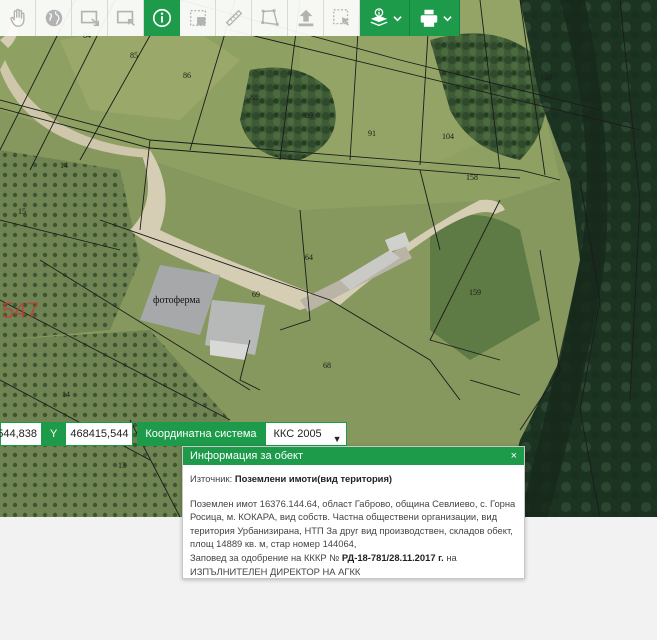 The image size is (657, 640). Describe the element at coordinates (134, 55) in the screenshot. I see `parcel-label: 85` at that location.